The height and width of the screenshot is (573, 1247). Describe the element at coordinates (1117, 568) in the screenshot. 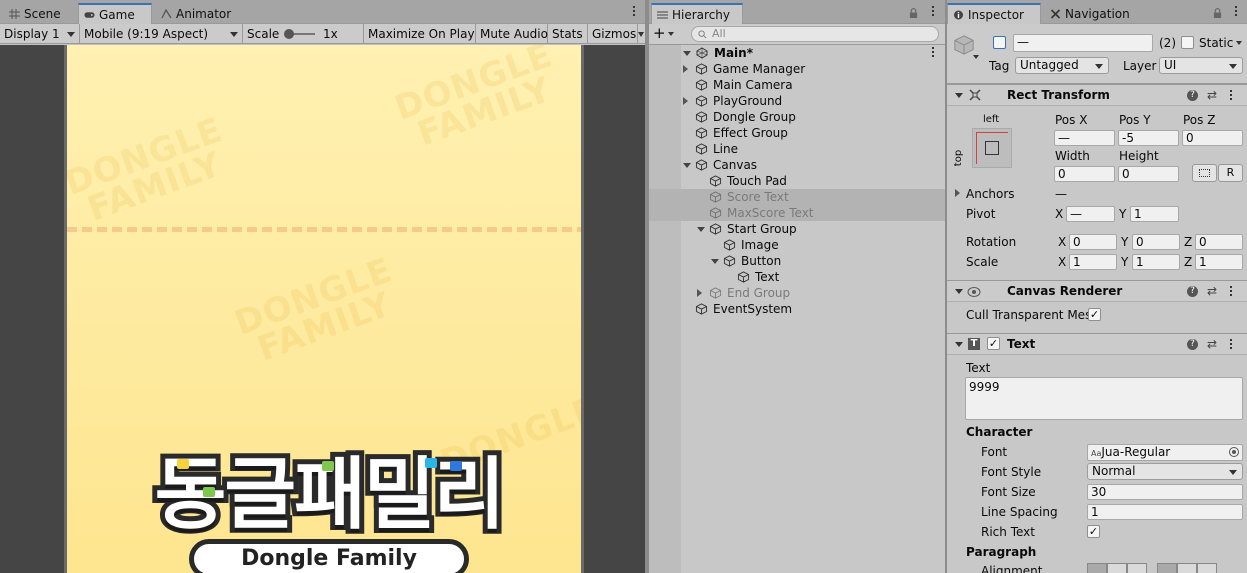

I see `align-center-button` at that location.